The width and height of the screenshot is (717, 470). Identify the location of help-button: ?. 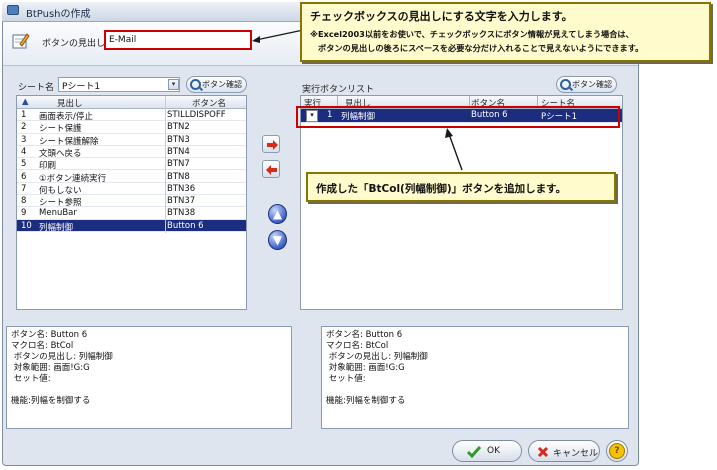
(617, 451).